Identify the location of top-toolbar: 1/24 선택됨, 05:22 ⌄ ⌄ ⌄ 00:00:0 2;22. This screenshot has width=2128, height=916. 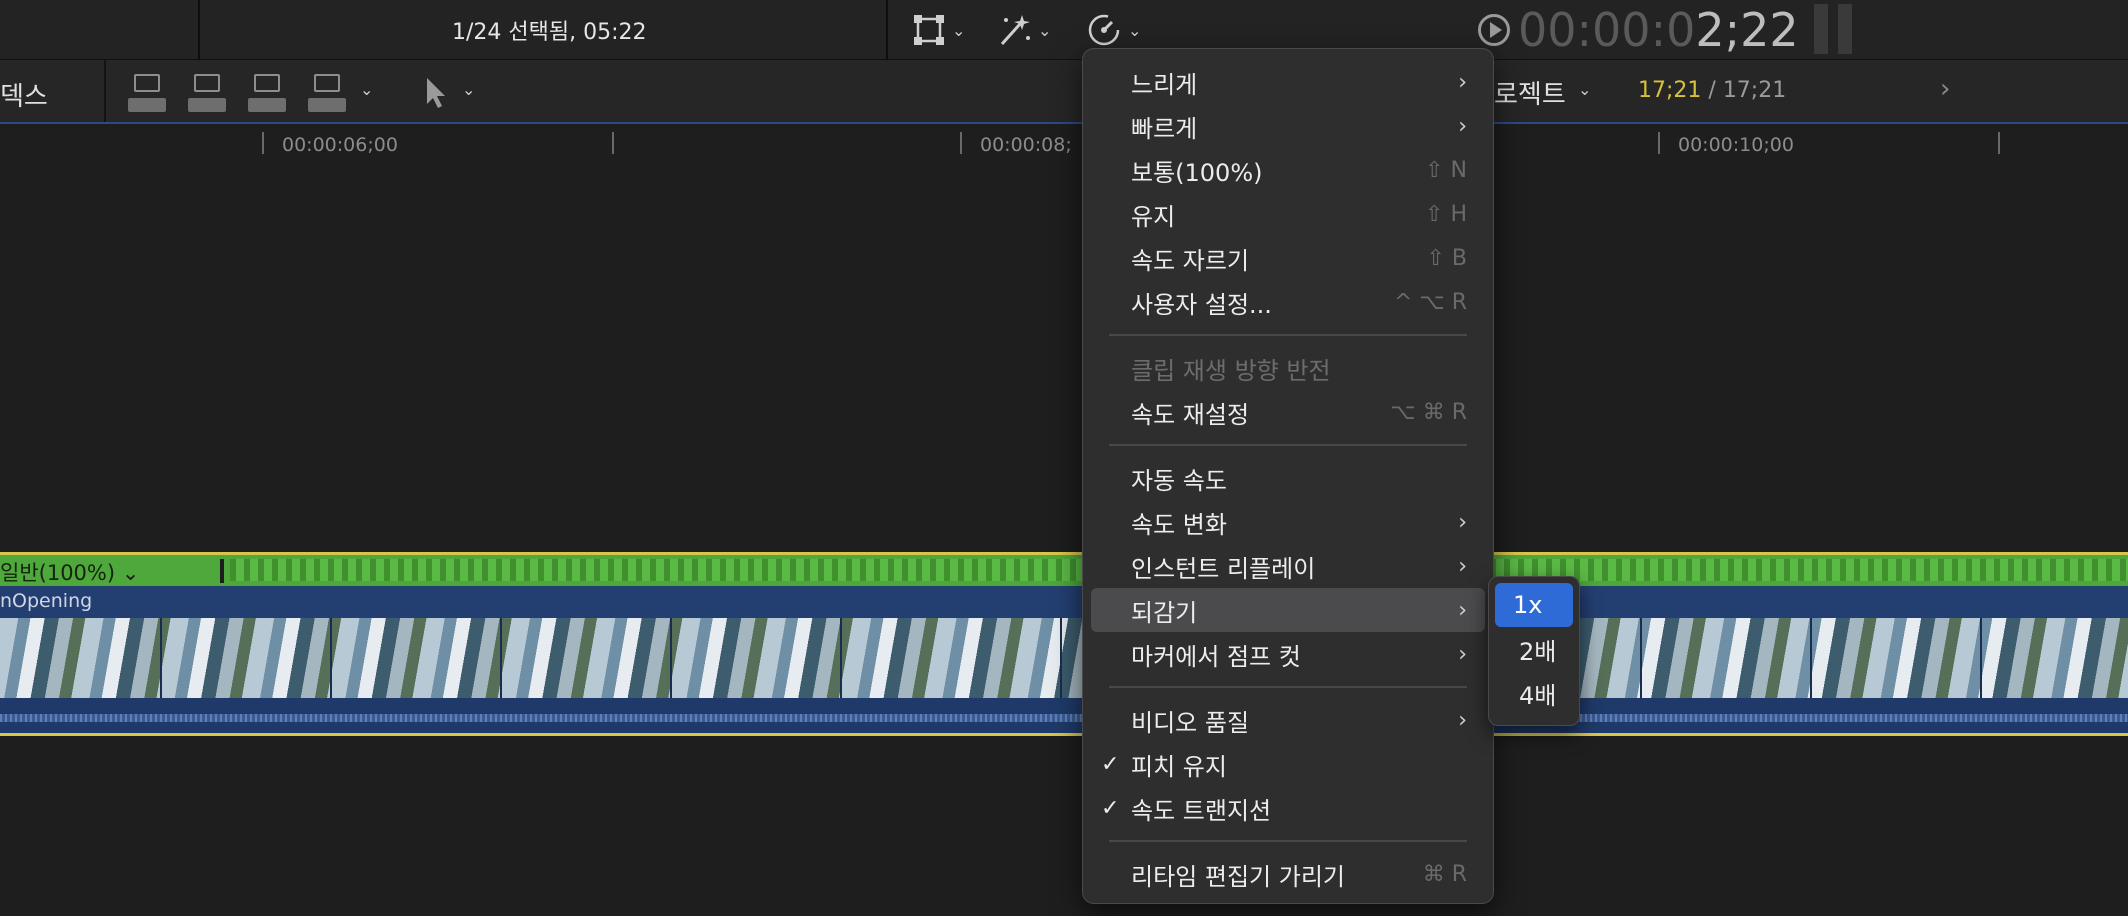
(1064, 30).